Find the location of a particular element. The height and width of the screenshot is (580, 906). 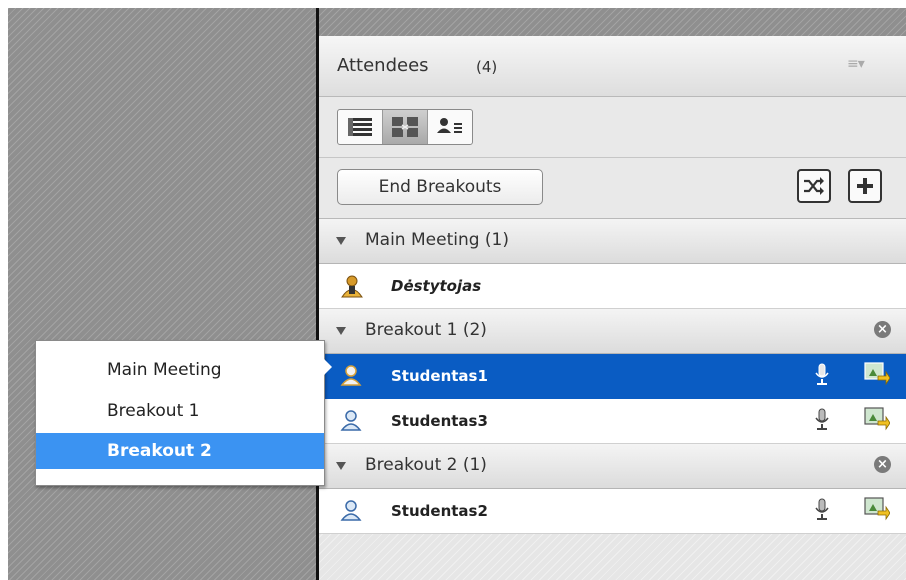

attendee-detail-view-icon is located at coordinates (450, 127).